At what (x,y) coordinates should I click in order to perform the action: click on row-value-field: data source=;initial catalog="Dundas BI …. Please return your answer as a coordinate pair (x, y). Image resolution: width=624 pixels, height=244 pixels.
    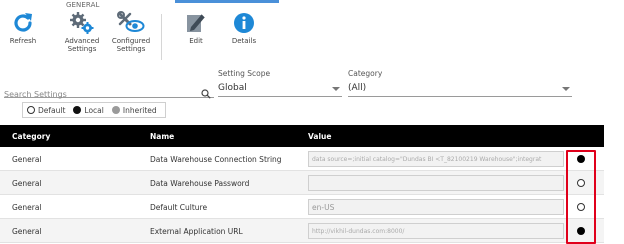
    Looking at the image, I should click on (436, 159).